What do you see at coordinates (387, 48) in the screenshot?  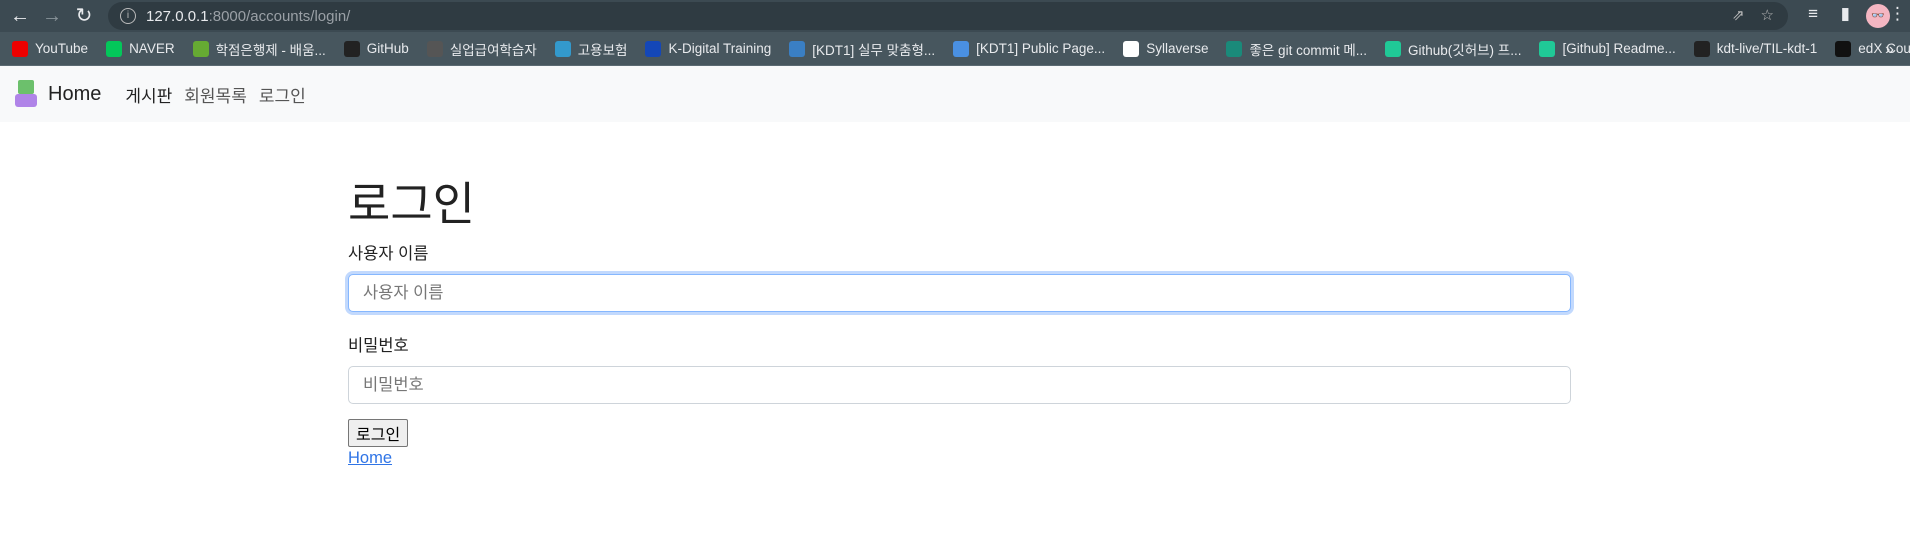 I see `bookmark-label: GitHub` at bounding box center [387, 48].